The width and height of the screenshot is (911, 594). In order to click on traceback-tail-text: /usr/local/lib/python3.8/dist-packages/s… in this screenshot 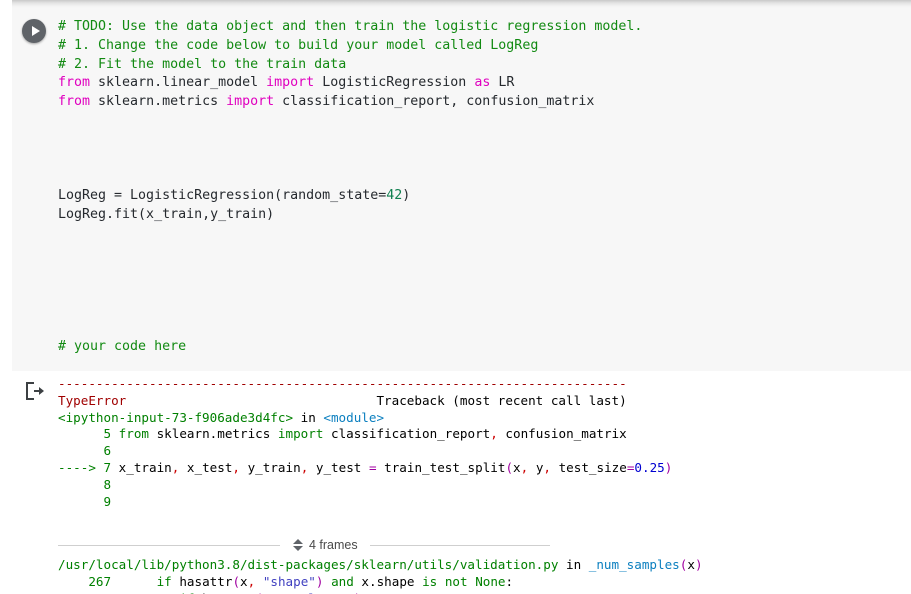, I will do `click(484, 575)`.